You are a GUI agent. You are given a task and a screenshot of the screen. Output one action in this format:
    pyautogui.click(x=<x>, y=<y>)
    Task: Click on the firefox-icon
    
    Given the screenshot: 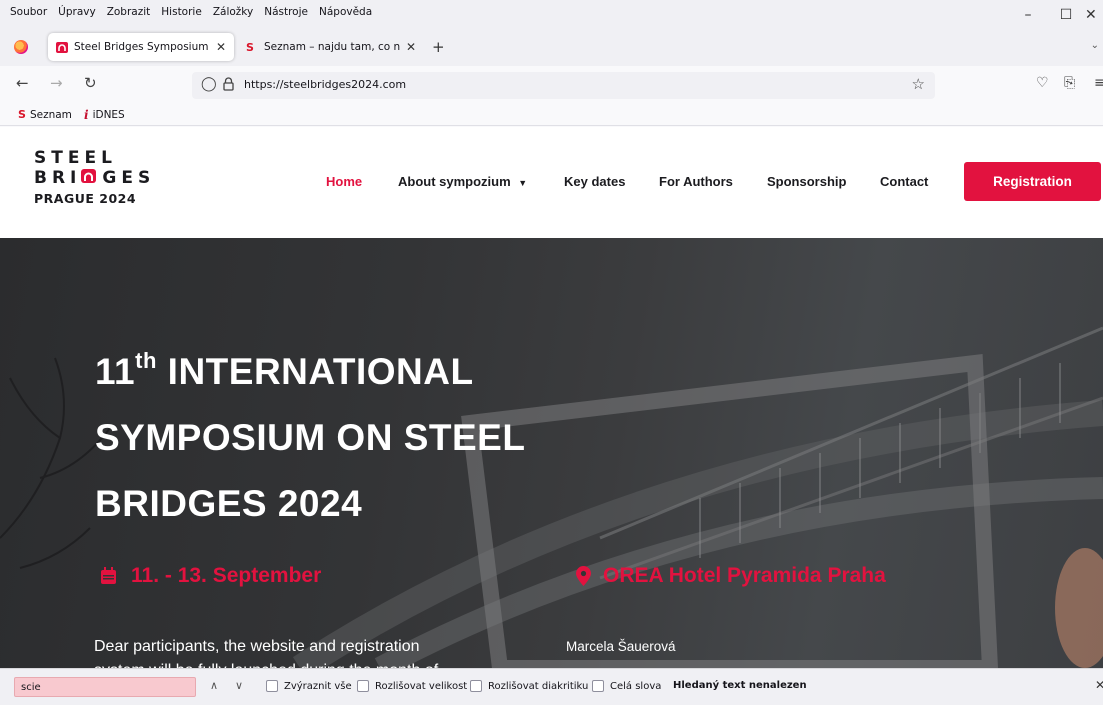 What is the action you would take?
    pyautogui.click(x=21, y=47)
    